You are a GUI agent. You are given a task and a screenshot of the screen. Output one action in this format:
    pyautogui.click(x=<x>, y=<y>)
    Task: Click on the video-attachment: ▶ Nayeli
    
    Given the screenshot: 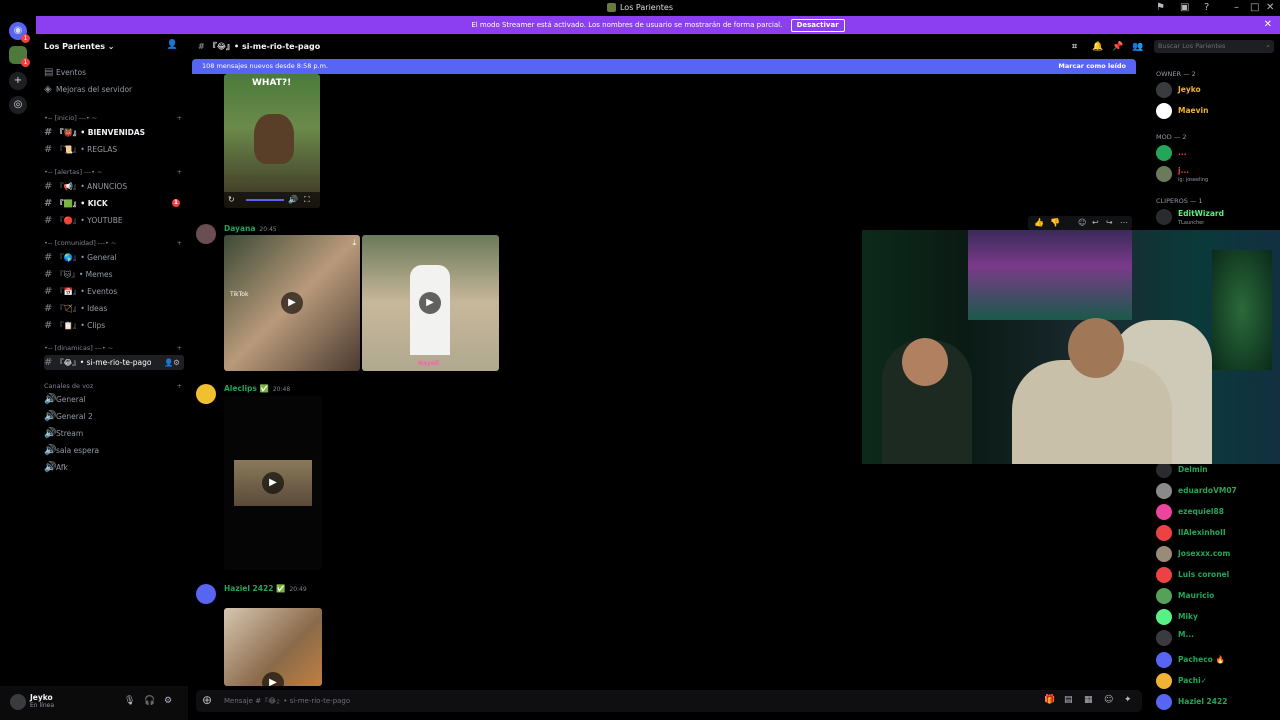 What is the action you would take?
    pyautogui.click(x=430, y=303)
    